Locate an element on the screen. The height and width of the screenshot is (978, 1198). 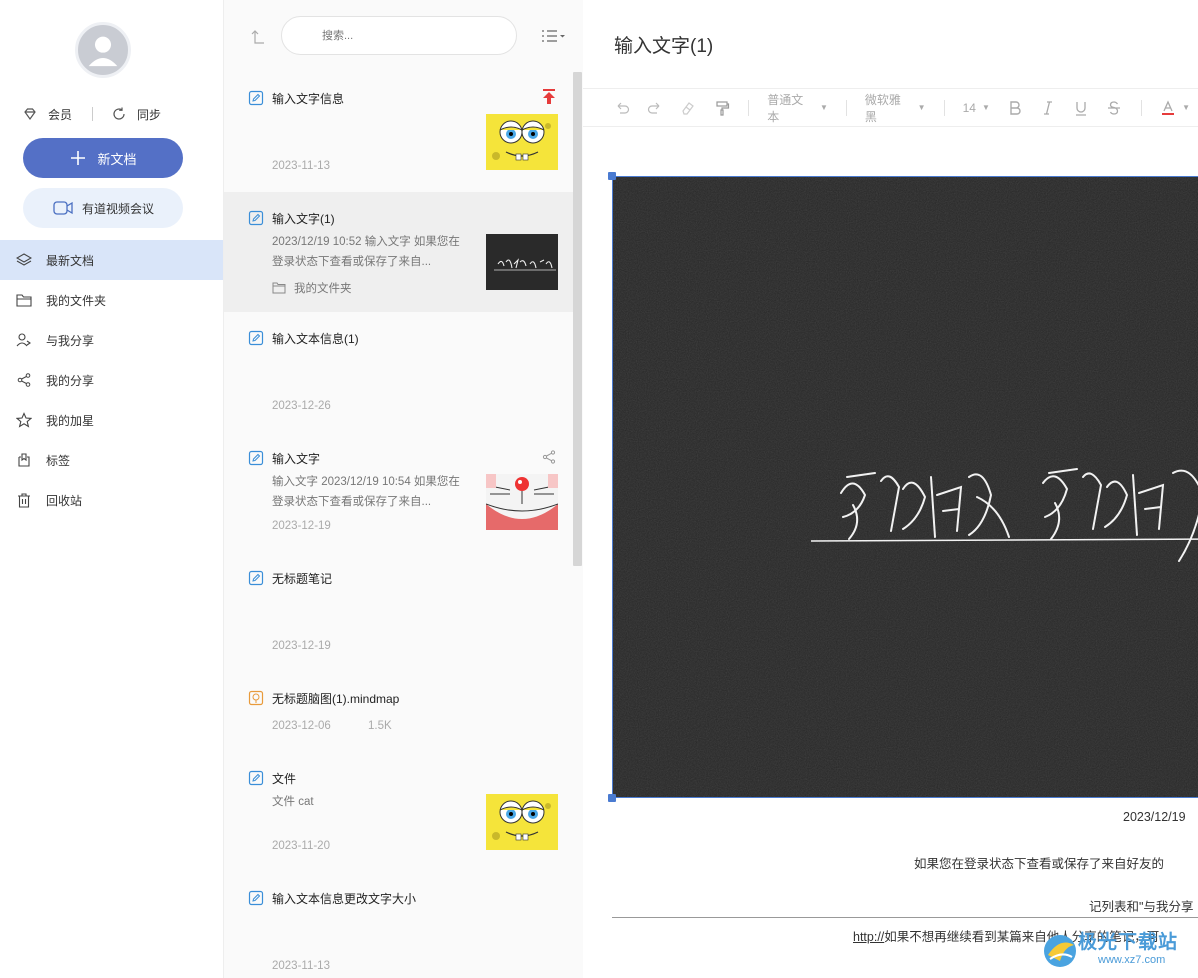
redo-button is located at coordinates (654, 108).